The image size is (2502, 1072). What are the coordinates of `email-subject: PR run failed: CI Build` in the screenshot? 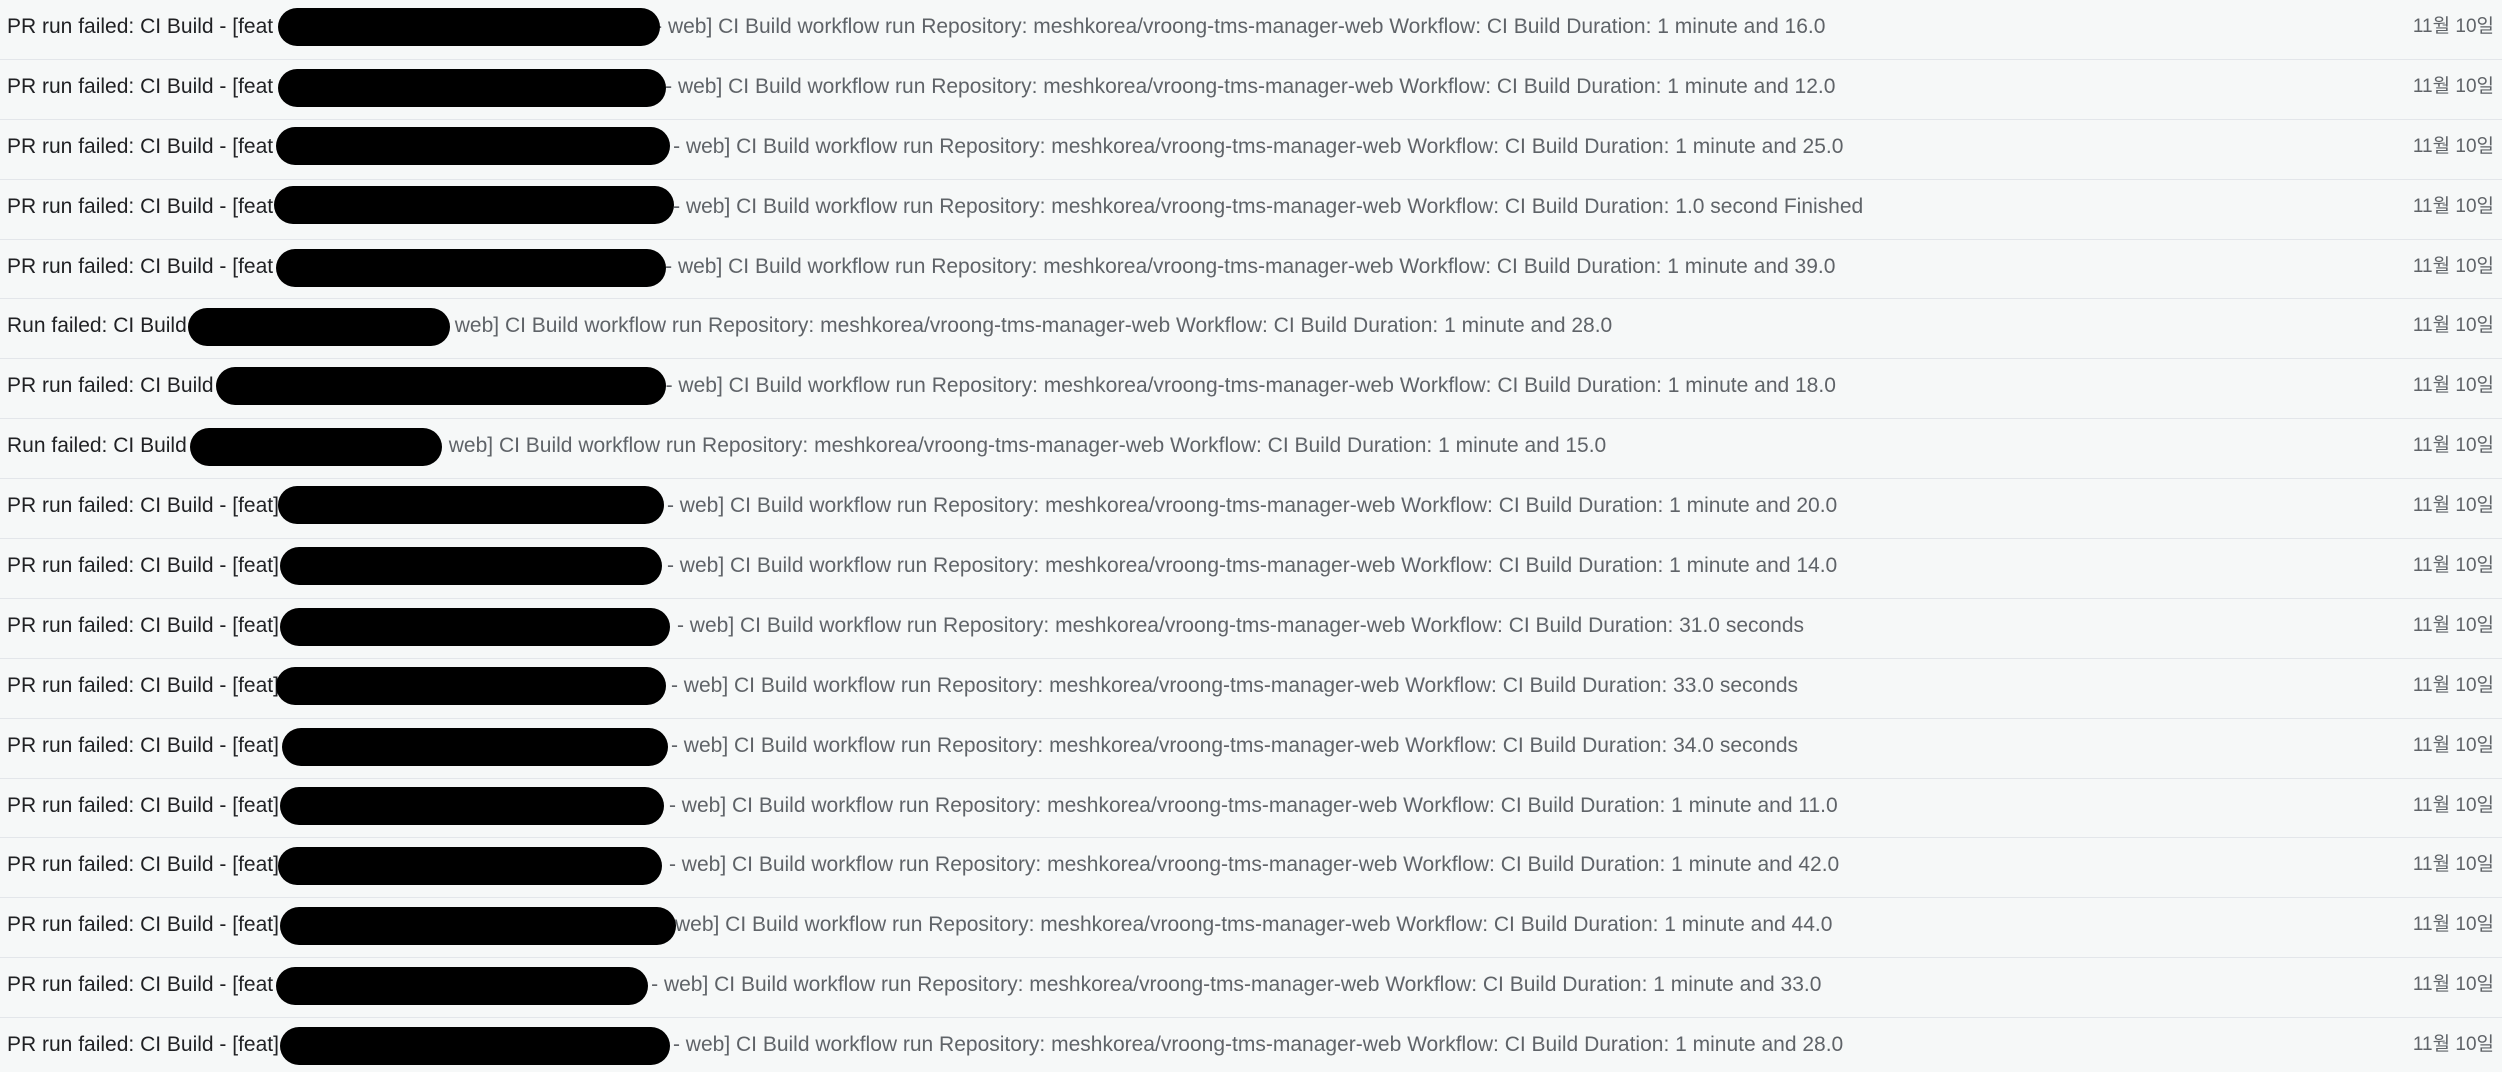 It's located at (110, 386).